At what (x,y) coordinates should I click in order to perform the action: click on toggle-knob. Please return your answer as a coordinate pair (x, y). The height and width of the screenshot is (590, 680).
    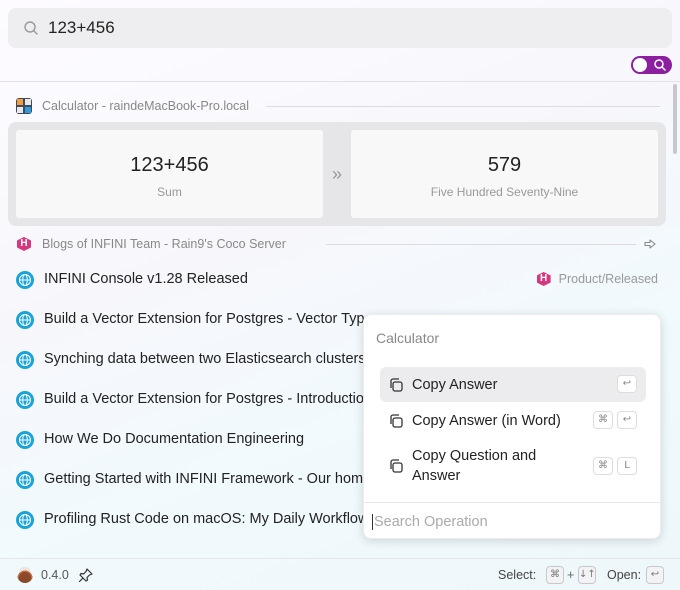
    Looking at the image, I should click on (640, 65).